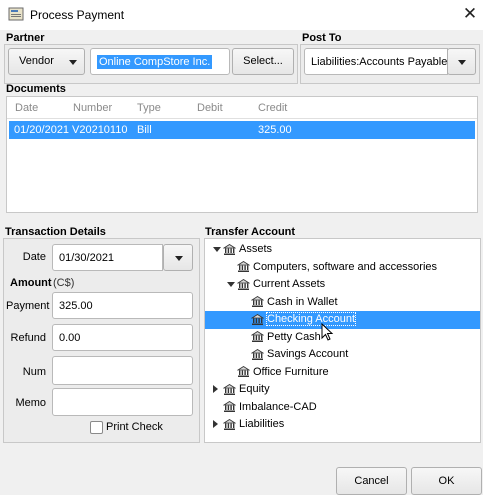  I want to click on mouse-cursor-icon, so click(327, 332).